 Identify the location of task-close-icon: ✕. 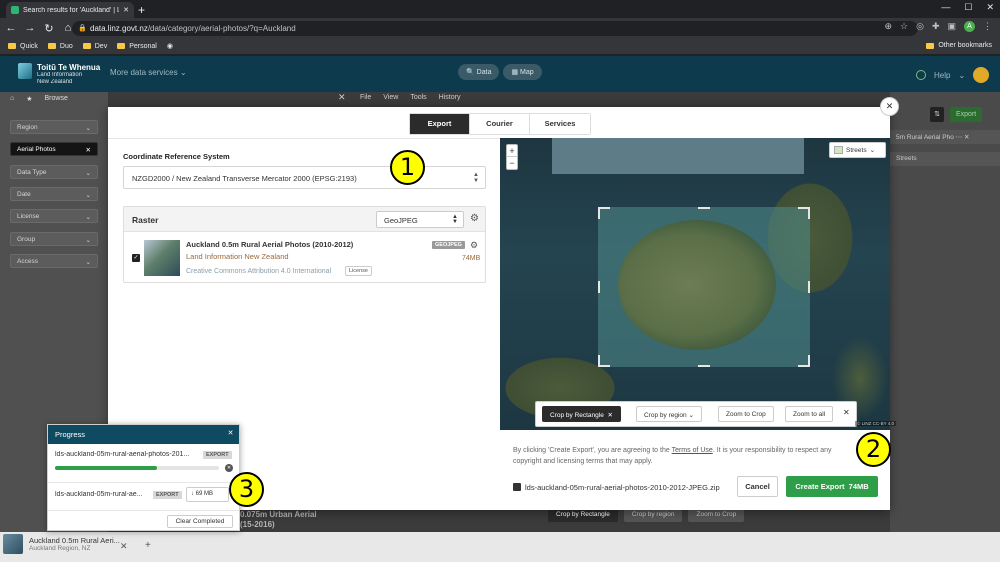
(124, 546).